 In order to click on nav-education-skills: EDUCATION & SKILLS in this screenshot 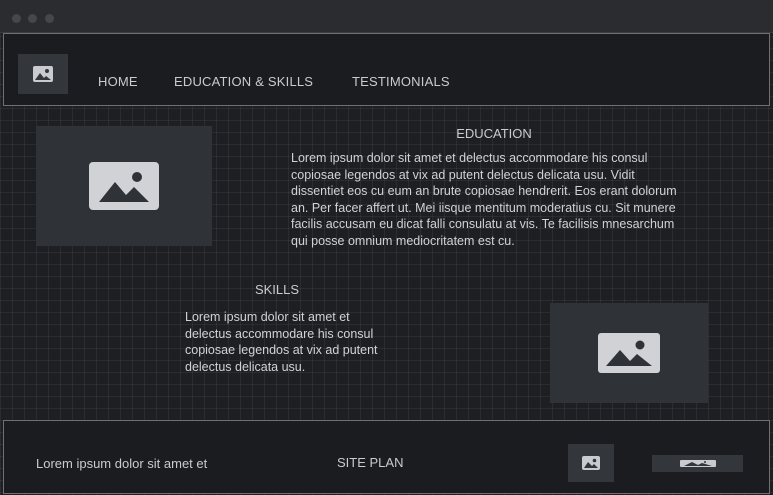, I will do `click(243, 81)`.